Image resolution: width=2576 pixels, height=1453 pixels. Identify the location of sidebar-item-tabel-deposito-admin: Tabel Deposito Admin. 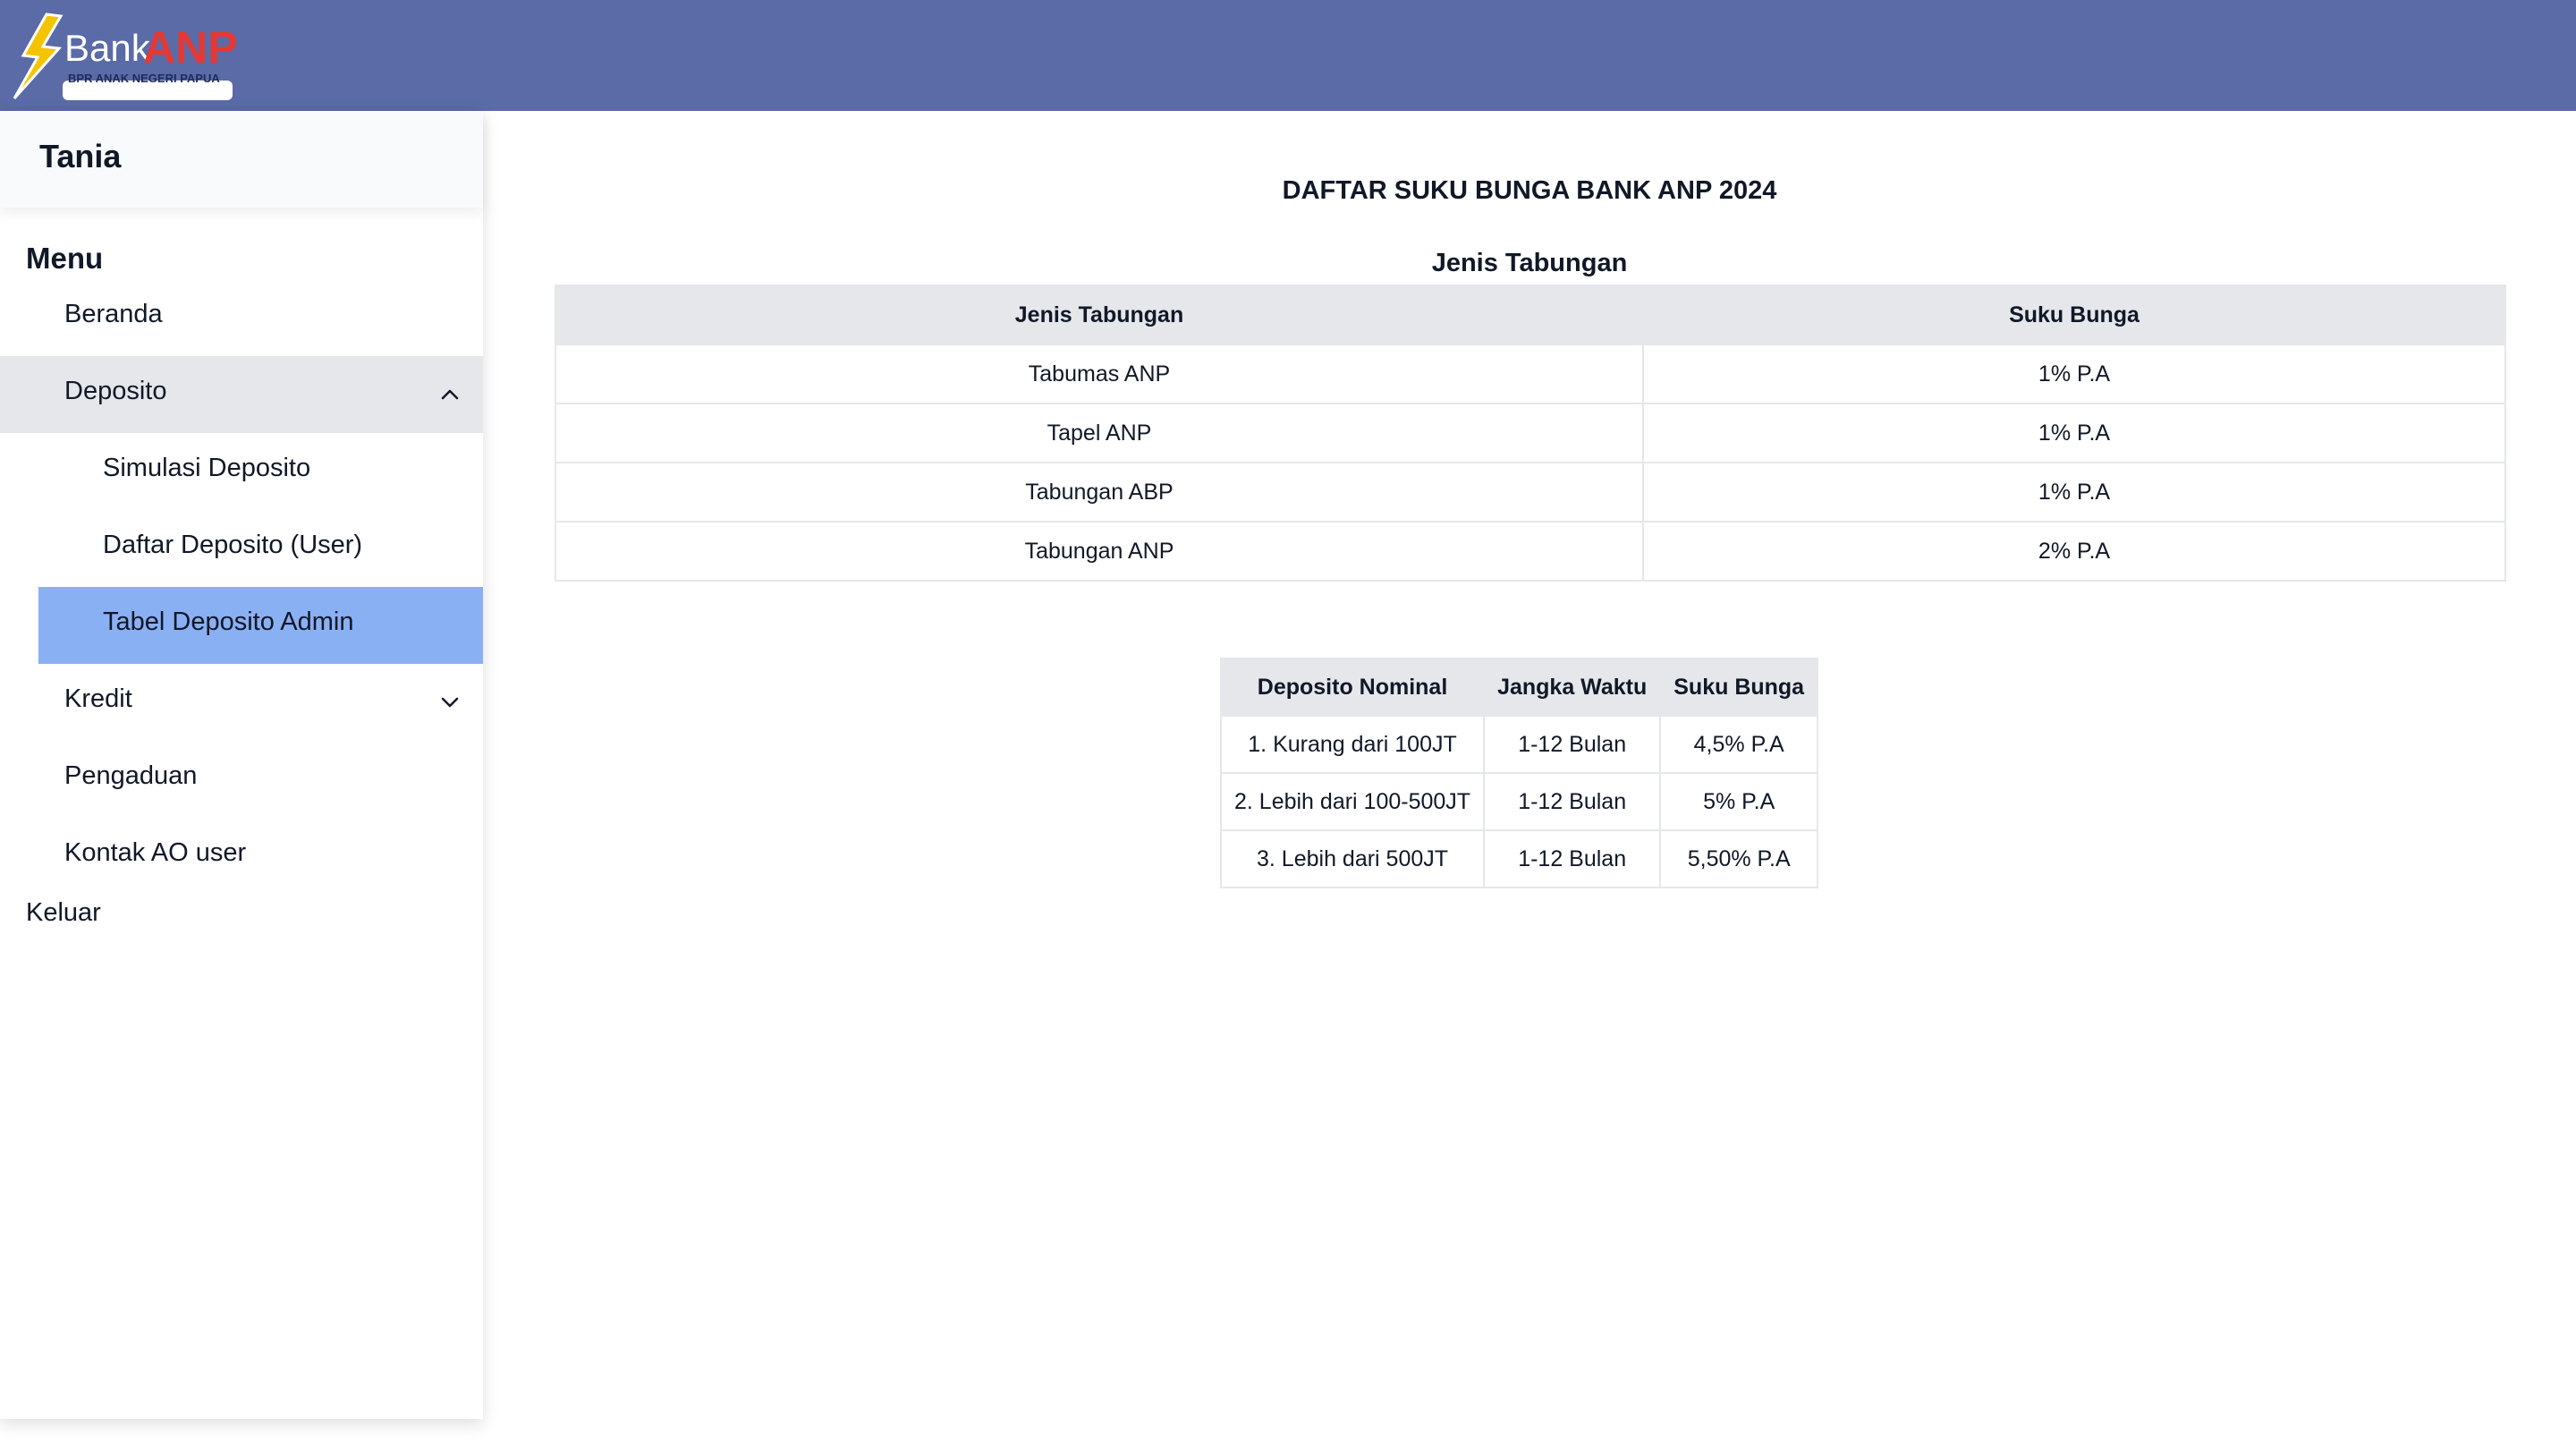
(260, 625).